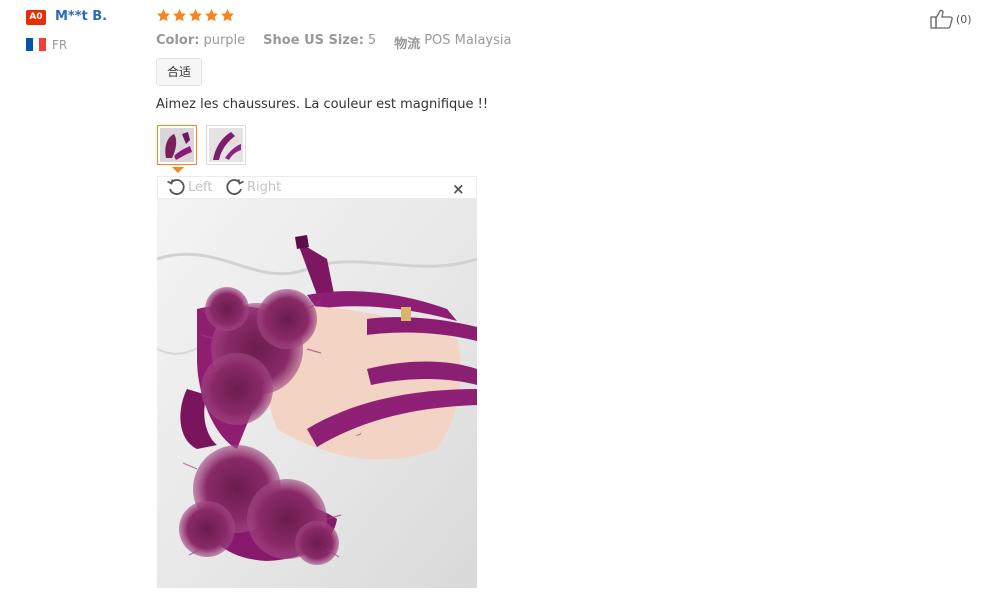 This screenshot has height=592, width=1000. Describe the element at coordinates (941, 19) in the screenshot. I see `thumbs-up-icon` at that location.